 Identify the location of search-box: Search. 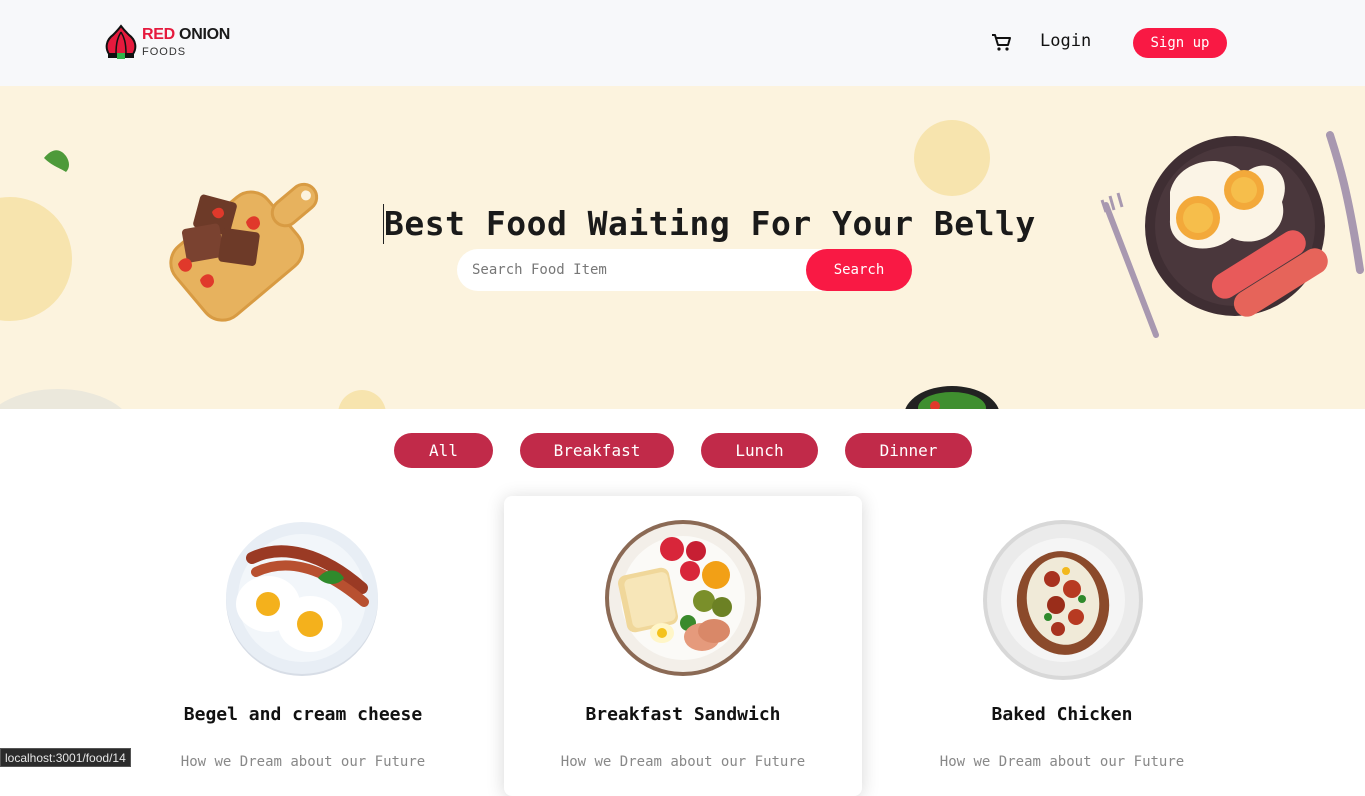
(684, 270).